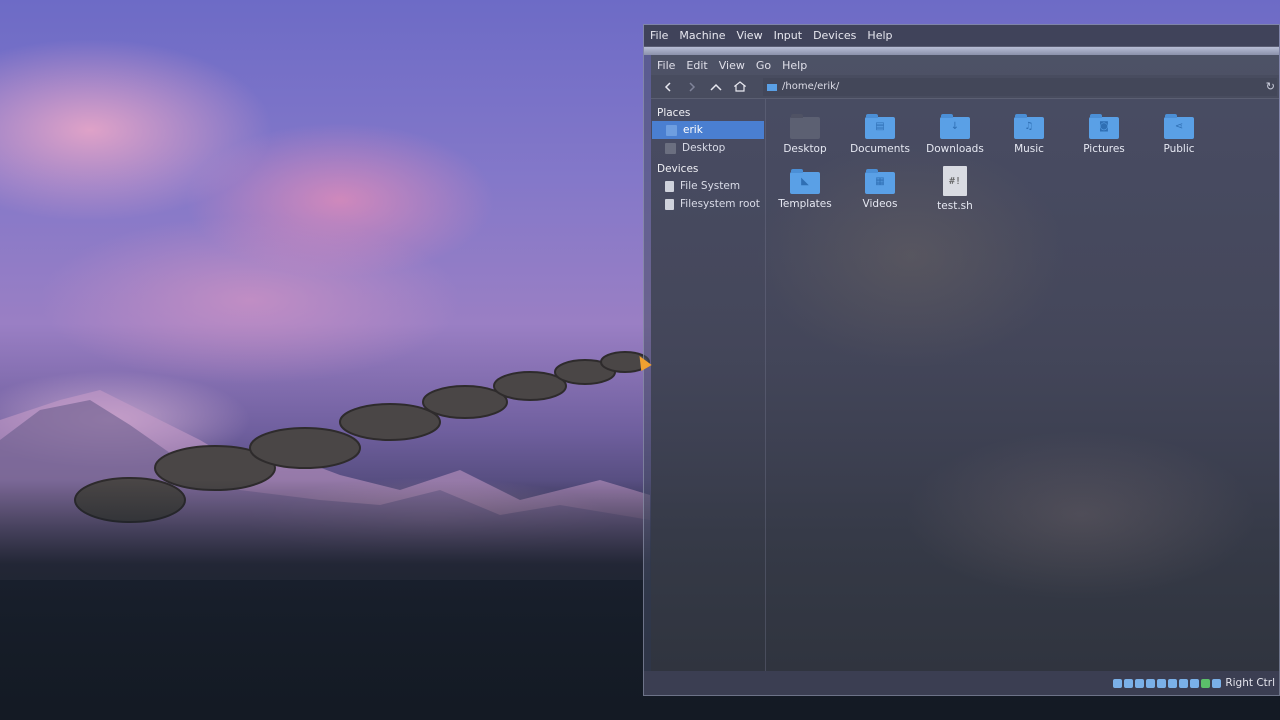 The image size is (1280, 720). Describe the element at coordinates (693, 130) in the screenshot. I see `sidebar-item-label: erik` at that location.